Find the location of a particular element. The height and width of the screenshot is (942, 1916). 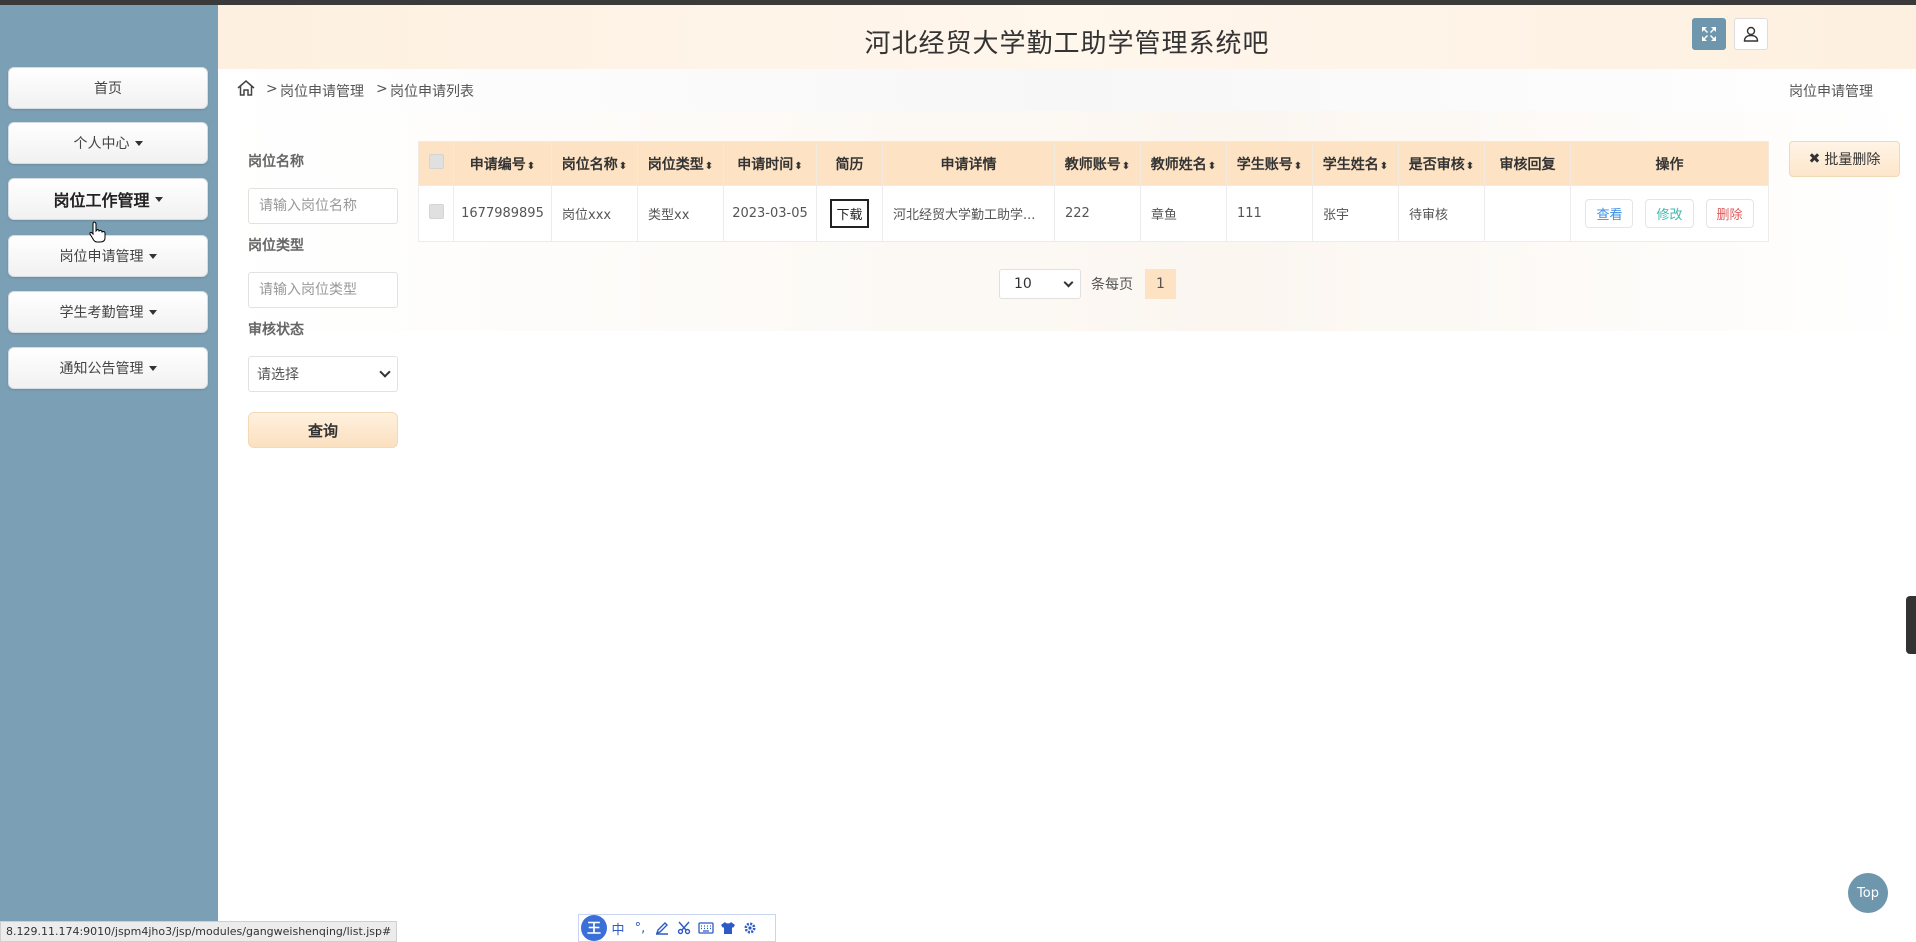

sidebar-item-label: 首页 is located at coordinates (108, 89).